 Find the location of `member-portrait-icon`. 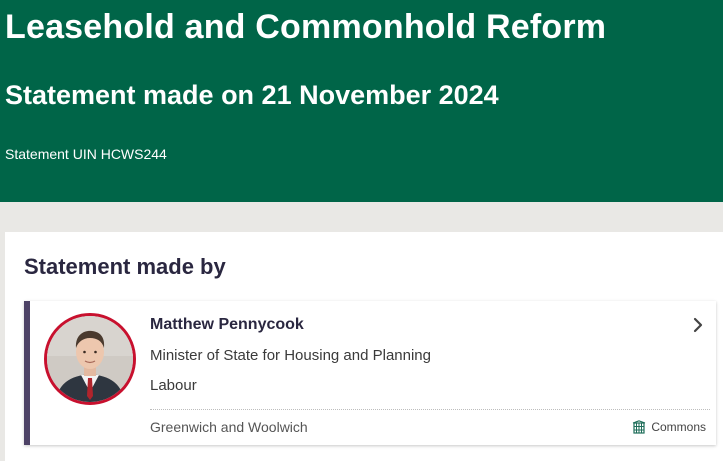

member-portrait-icon is located at coordinates (90, 359).